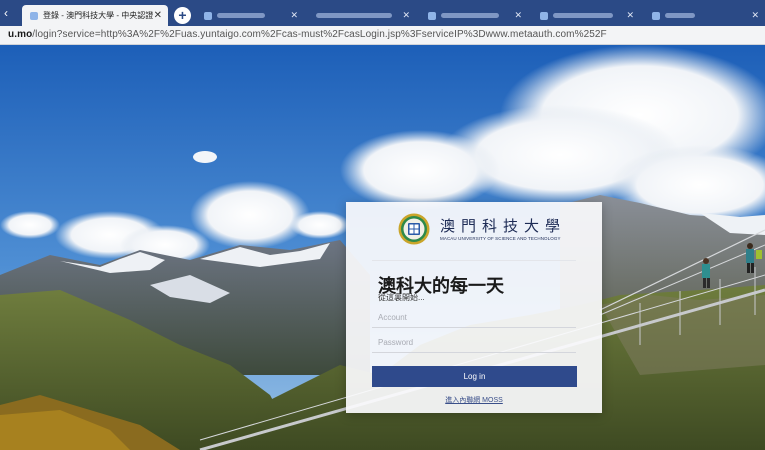 This screenshot has height=450, width=765. What do you see at coordinates (474, 343) in the screenshot?
I see `password-input` at bounding box center [474, 343].